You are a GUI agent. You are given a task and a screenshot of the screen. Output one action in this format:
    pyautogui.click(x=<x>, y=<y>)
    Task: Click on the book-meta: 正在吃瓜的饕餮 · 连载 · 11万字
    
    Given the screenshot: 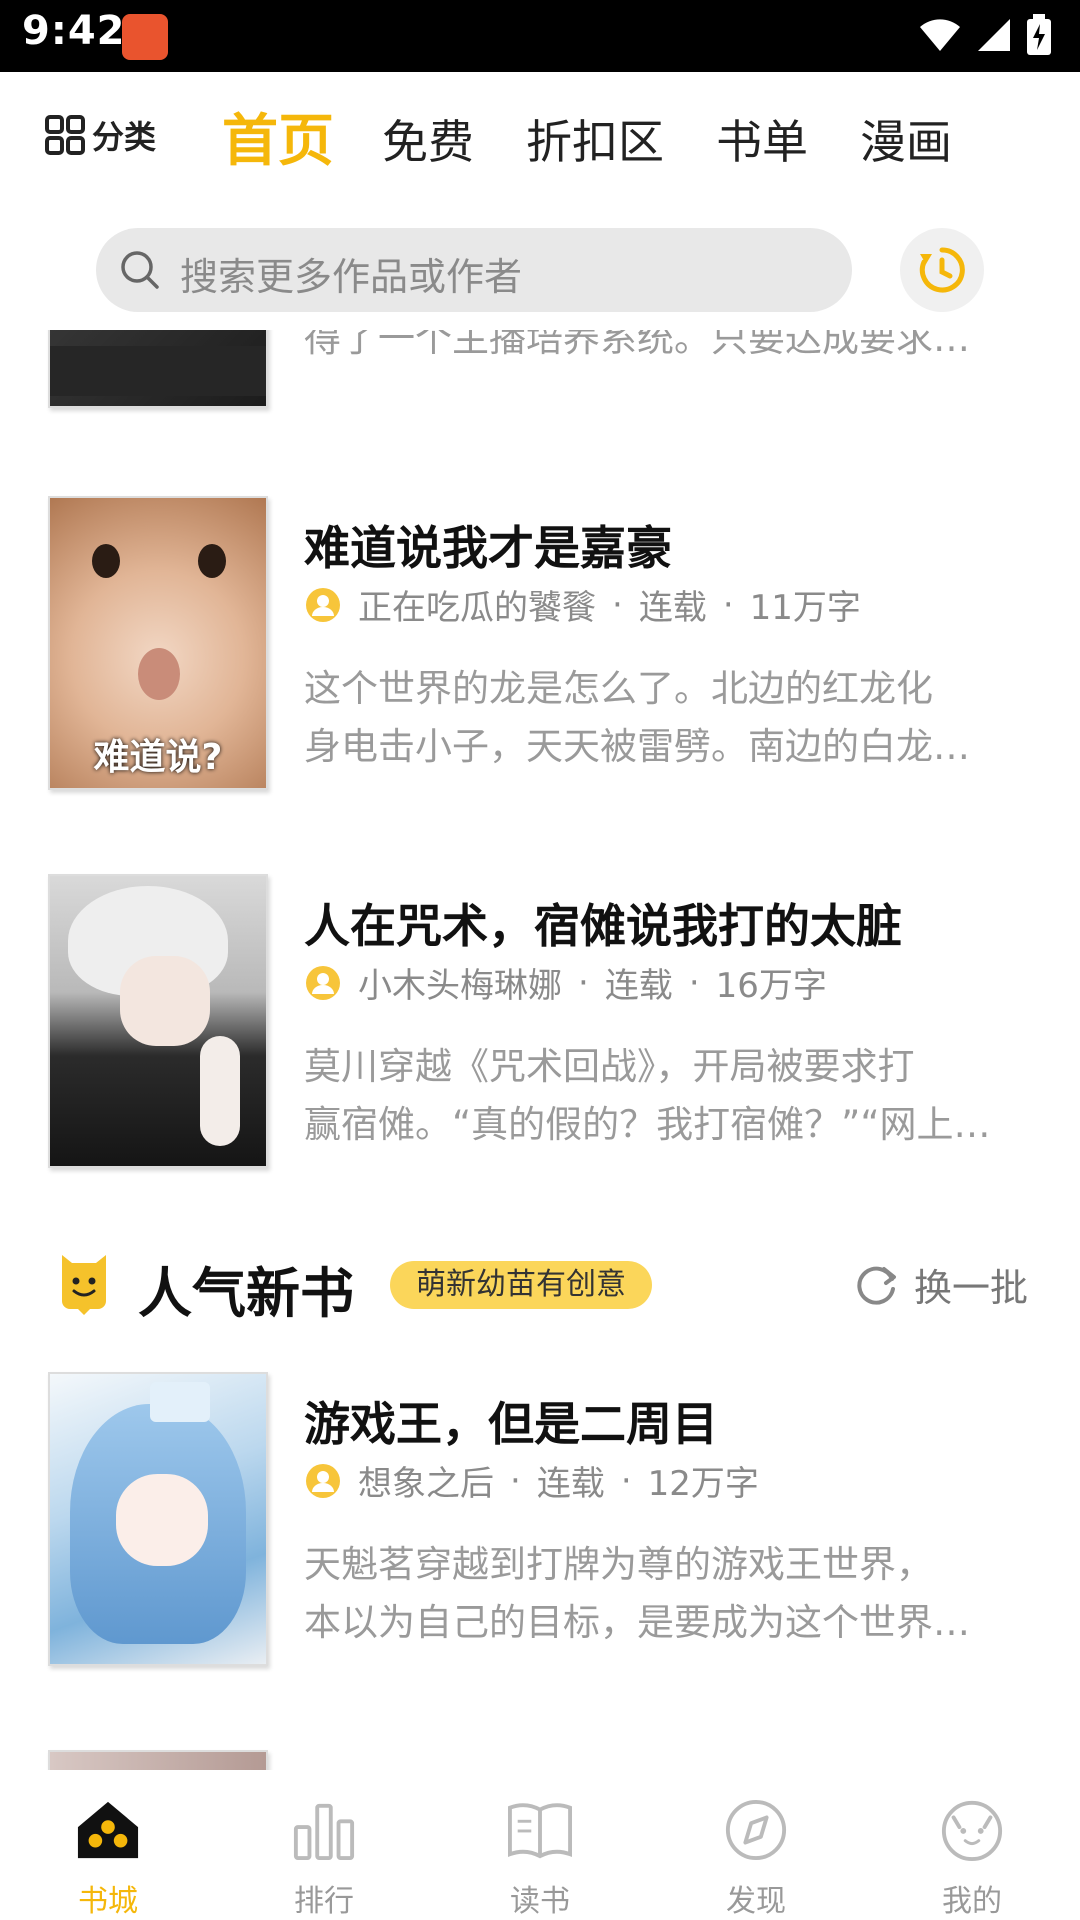 What is the action you would take?
    pyautogui.click(x=582, y=604)
    